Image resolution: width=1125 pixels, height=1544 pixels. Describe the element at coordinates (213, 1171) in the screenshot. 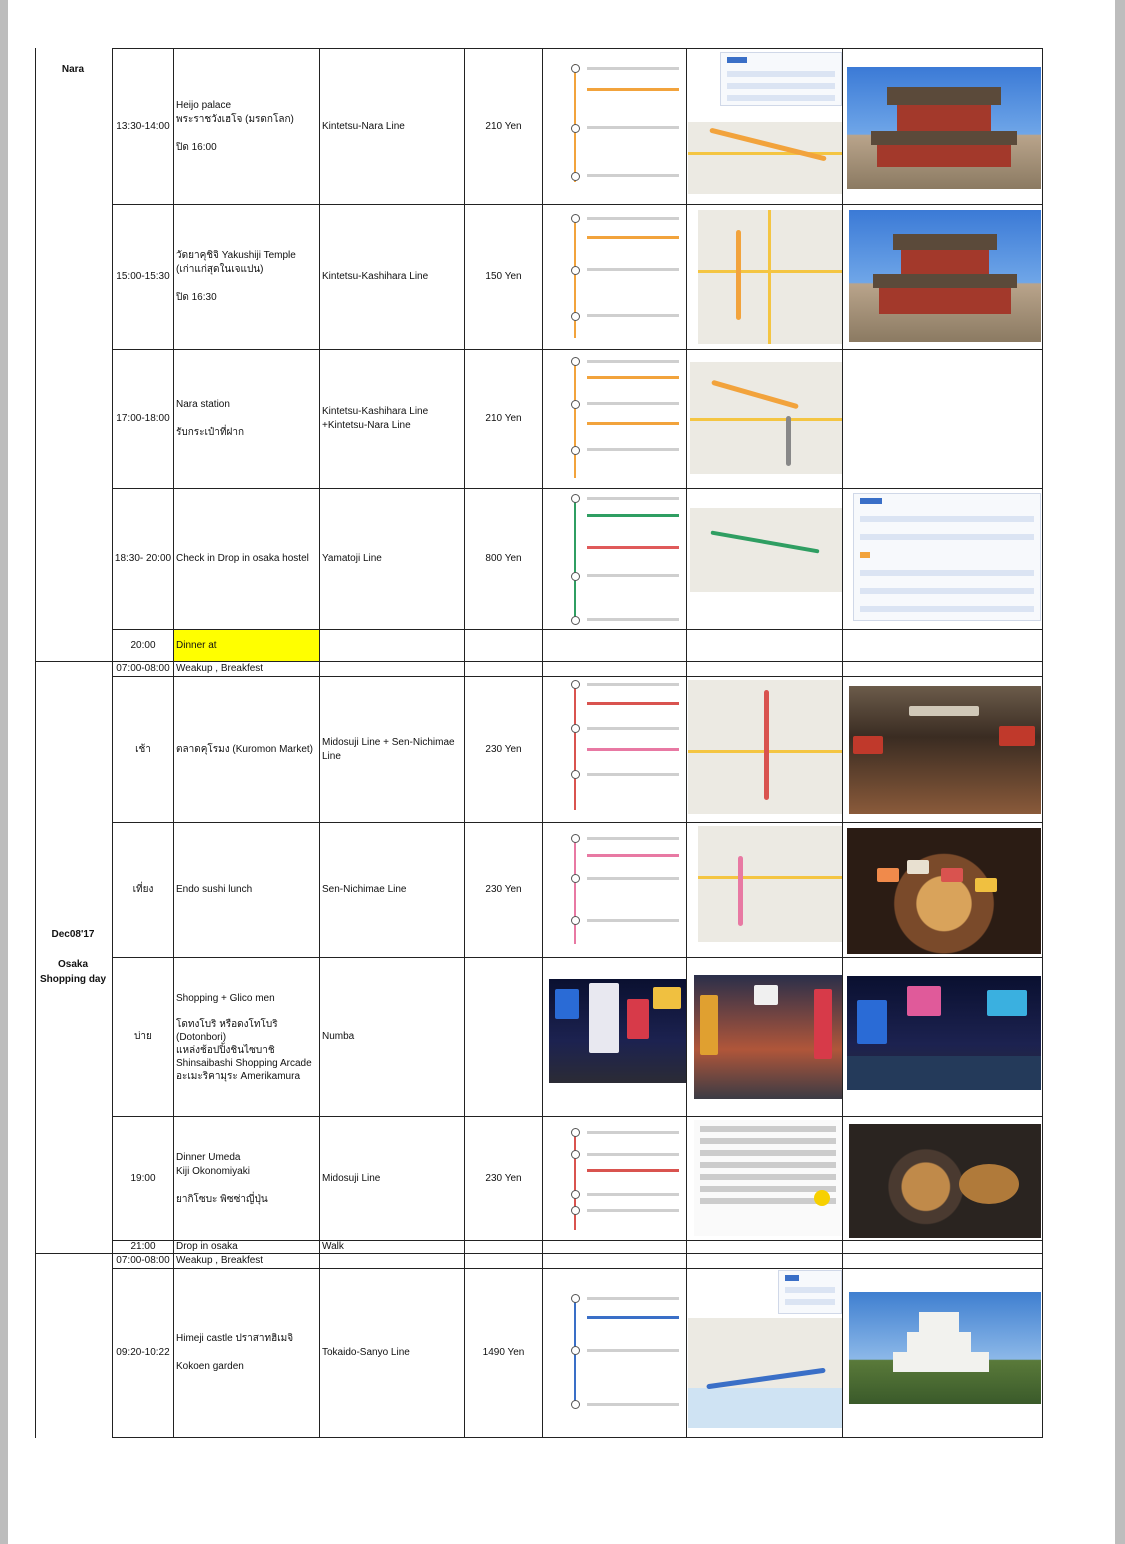

I see `activity-line: Kiji Okonomiyaki` at that location.